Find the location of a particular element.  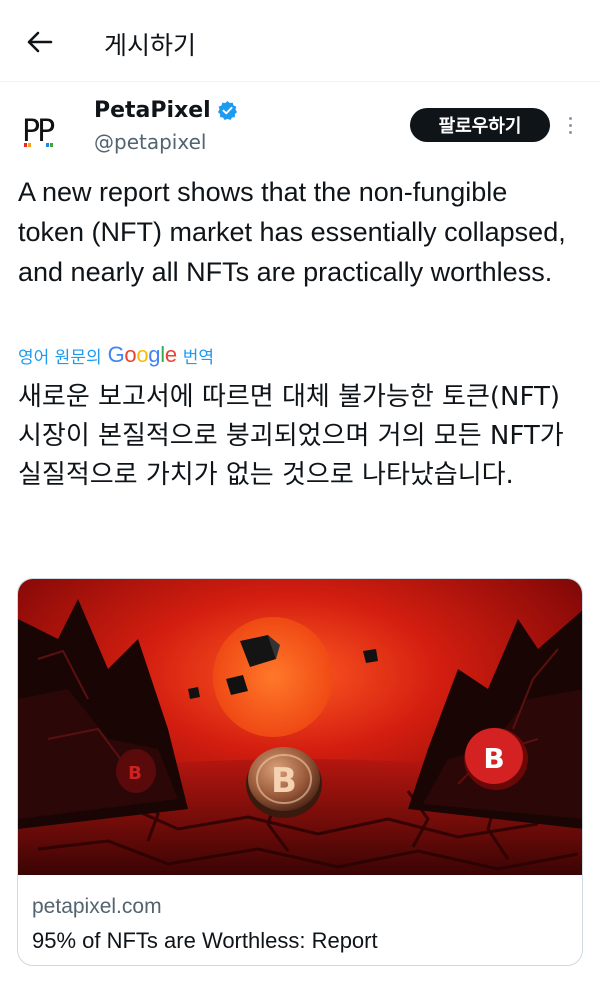

translate-link: 영어 원문의 Google 번역 is located at coordinates (116, 355).